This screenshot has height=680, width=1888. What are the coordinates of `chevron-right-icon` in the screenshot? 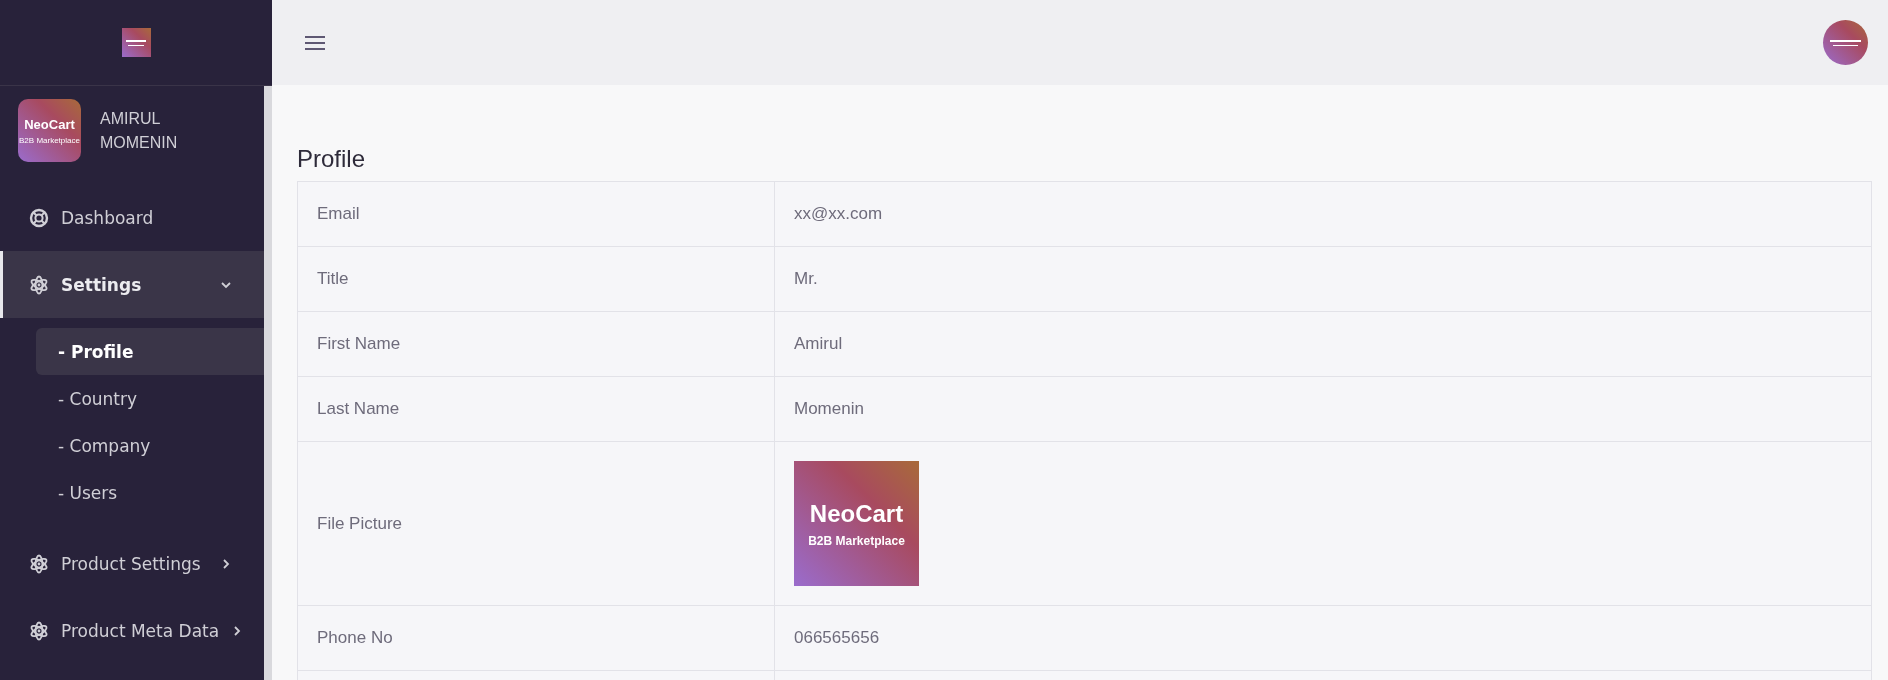 It's located at (226, 563).